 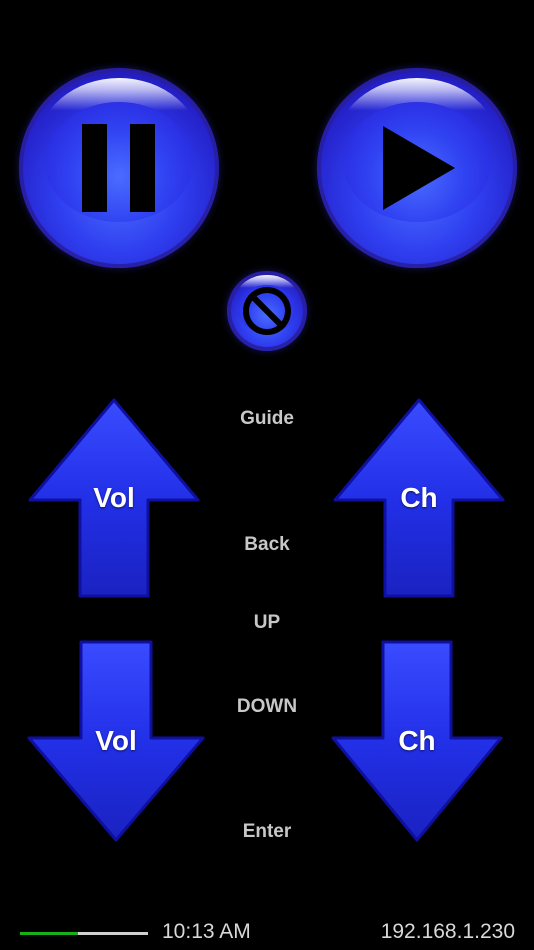 I want to click on gloss-highlight, so click(x=119, y=136).